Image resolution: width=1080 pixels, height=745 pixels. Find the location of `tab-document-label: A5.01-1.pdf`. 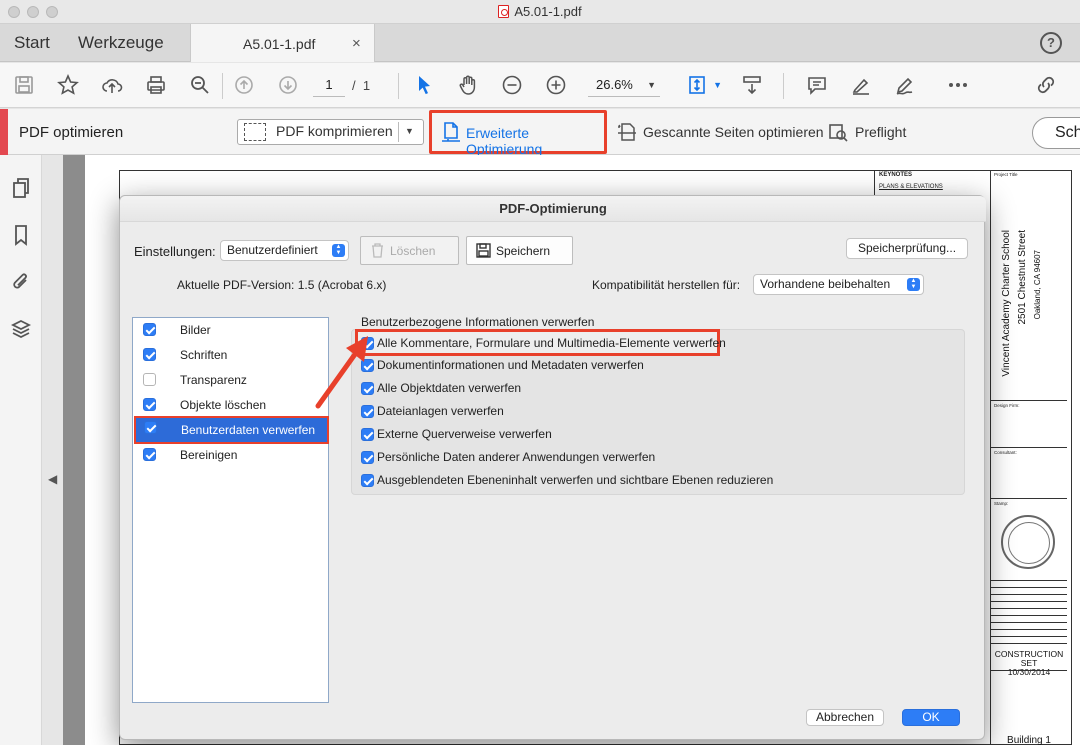

tab-document-label: A5.01-1.pdf is located at coordinates (279, 44).